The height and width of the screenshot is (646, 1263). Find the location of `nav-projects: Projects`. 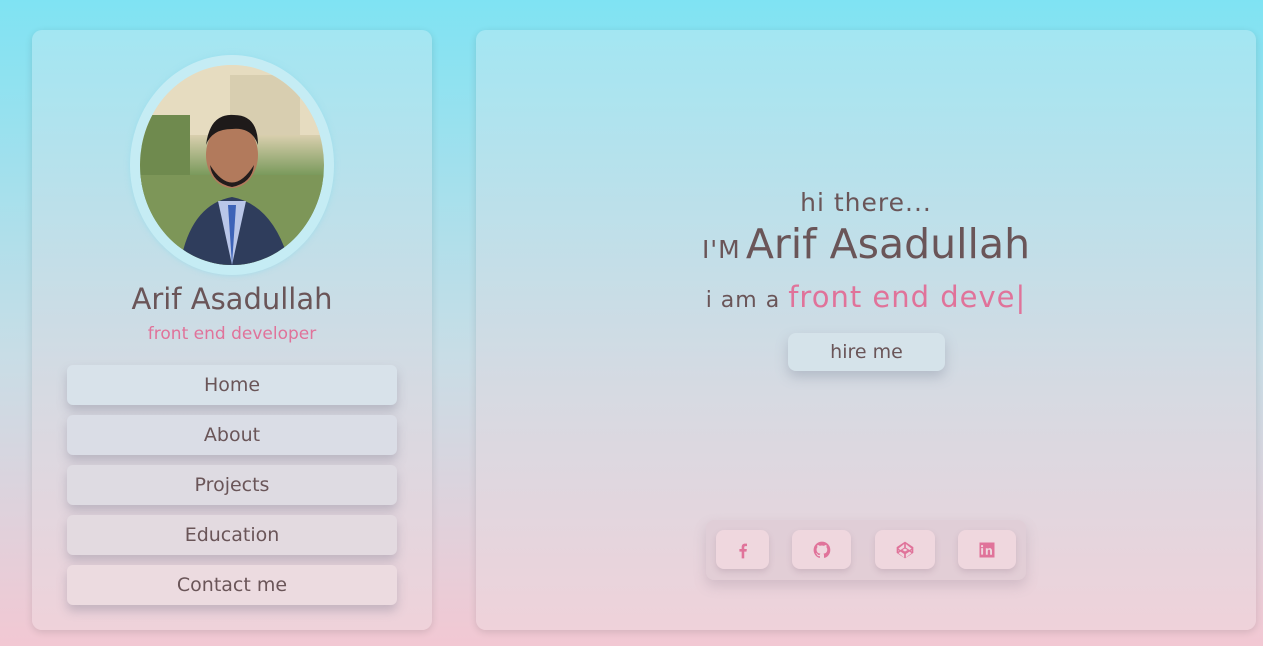

nav-projects: Projects is located at coordinates (232, 485).